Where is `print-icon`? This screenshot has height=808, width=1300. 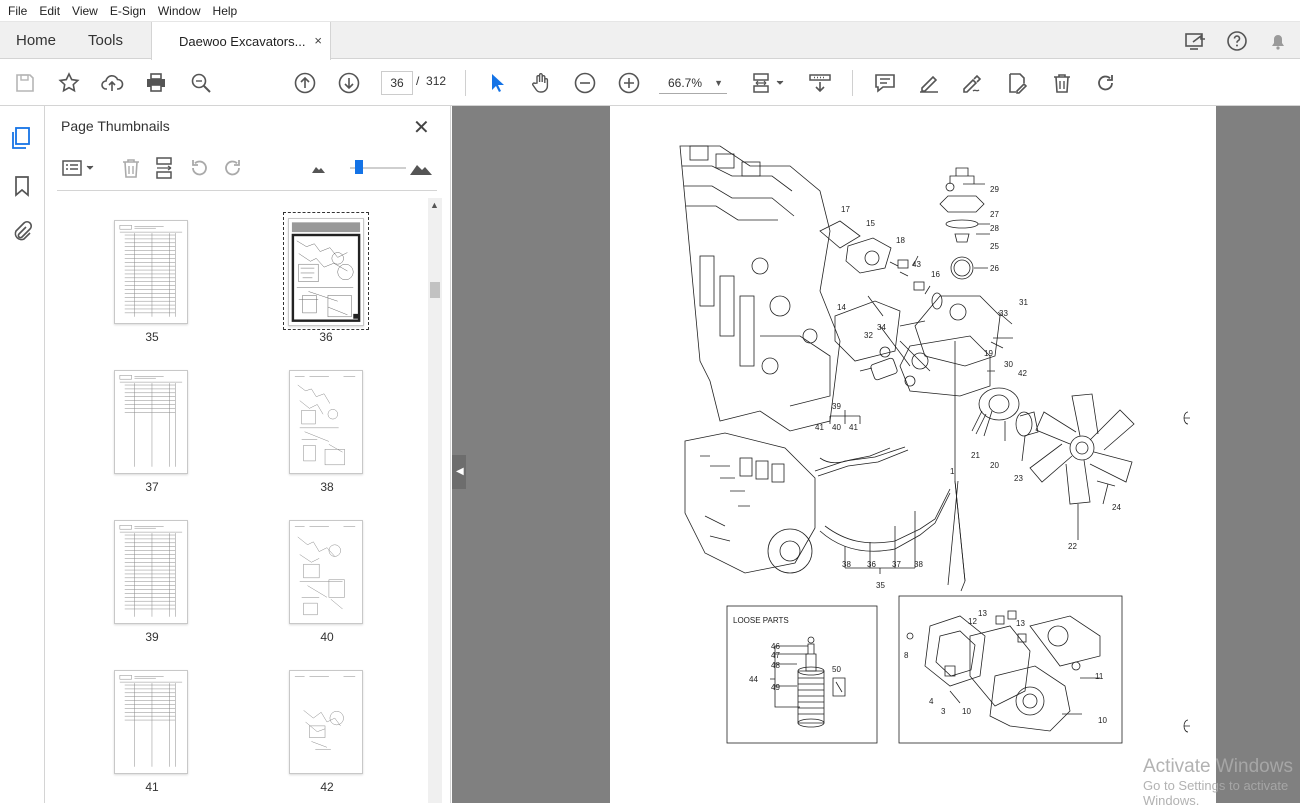 print-icon is located at coordinates (156, 83).